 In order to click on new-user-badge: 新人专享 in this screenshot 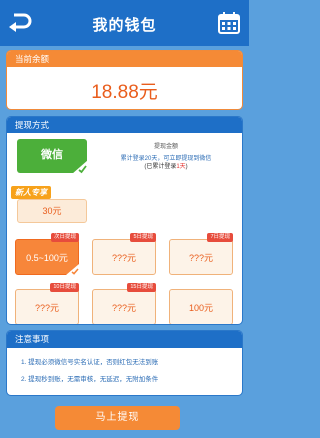, I will do `click(31, 192)`.